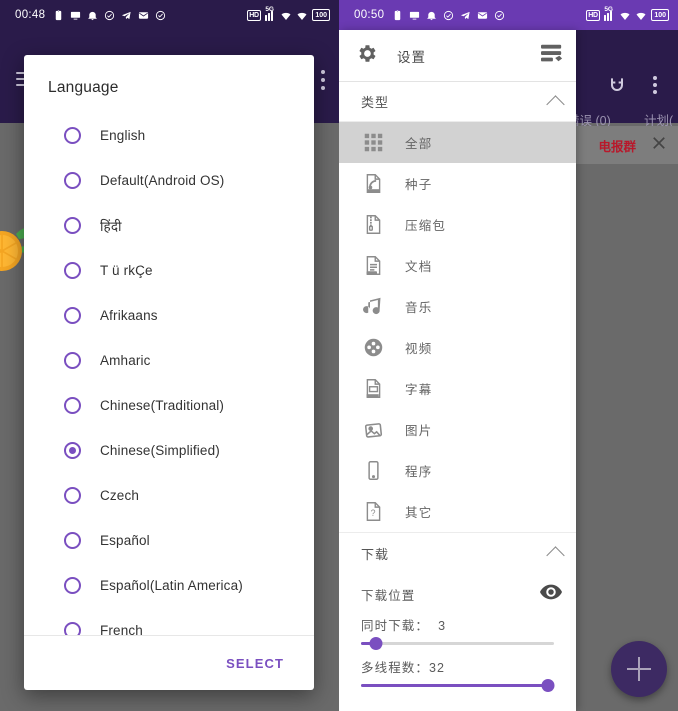 The height and width of the screenshot is (711, 678). What do you see at coordinates (403, 668) in the screenshot?
I see `thread-count-label: 多线程数：32` at bounding box center [403, 668].